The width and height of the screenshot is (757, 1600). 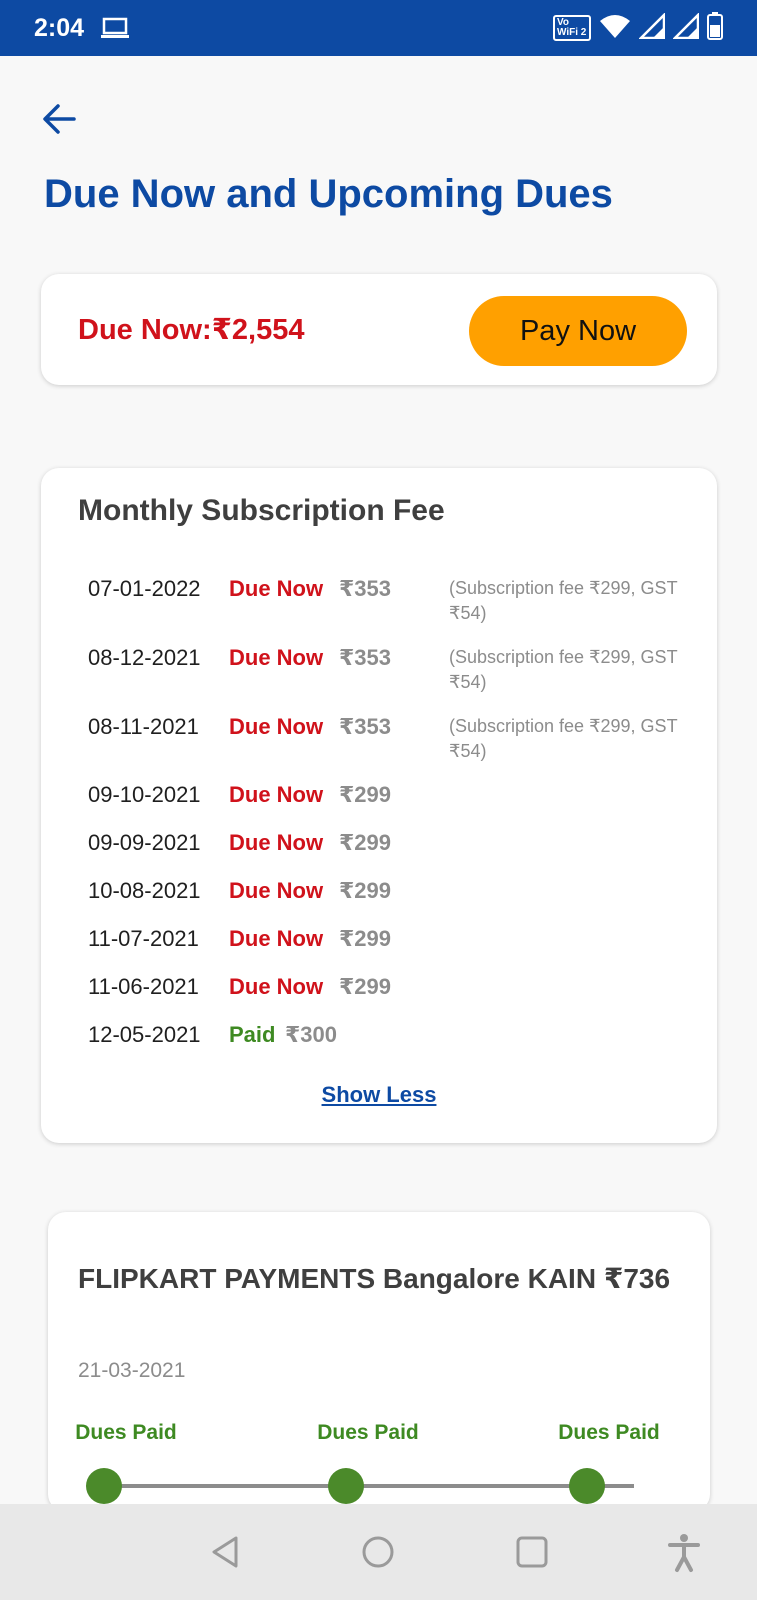 I want to click on back-triangle-icon, so click(x=226, y=1552).